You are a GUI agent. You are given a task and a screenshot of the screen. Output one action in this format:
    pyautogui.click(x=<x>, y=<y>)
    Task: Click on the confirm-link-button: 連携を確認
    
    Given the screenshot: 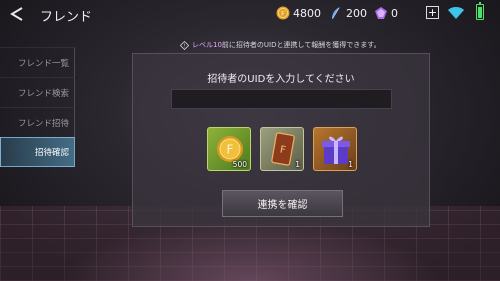 What is the action you would take?
    pyautogui.click(x=282, y=203)
    